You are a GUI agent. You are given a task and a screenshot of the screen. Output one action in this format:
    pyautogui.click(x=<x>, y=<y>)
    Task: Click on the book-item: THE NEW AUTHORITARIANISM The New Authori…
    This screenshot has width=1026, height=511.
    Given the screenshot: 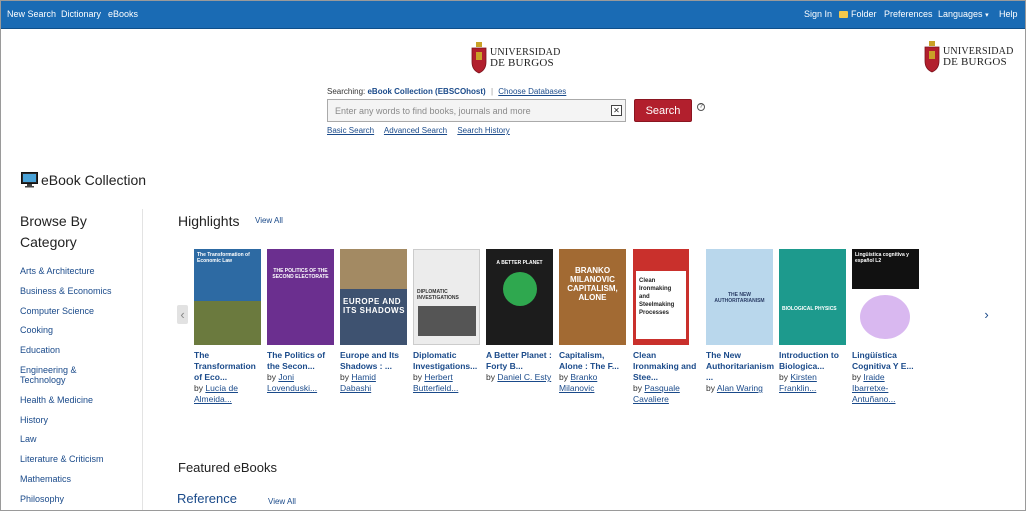 What is the action you would take?
    pyautogui.click(x=740, y=321)
    